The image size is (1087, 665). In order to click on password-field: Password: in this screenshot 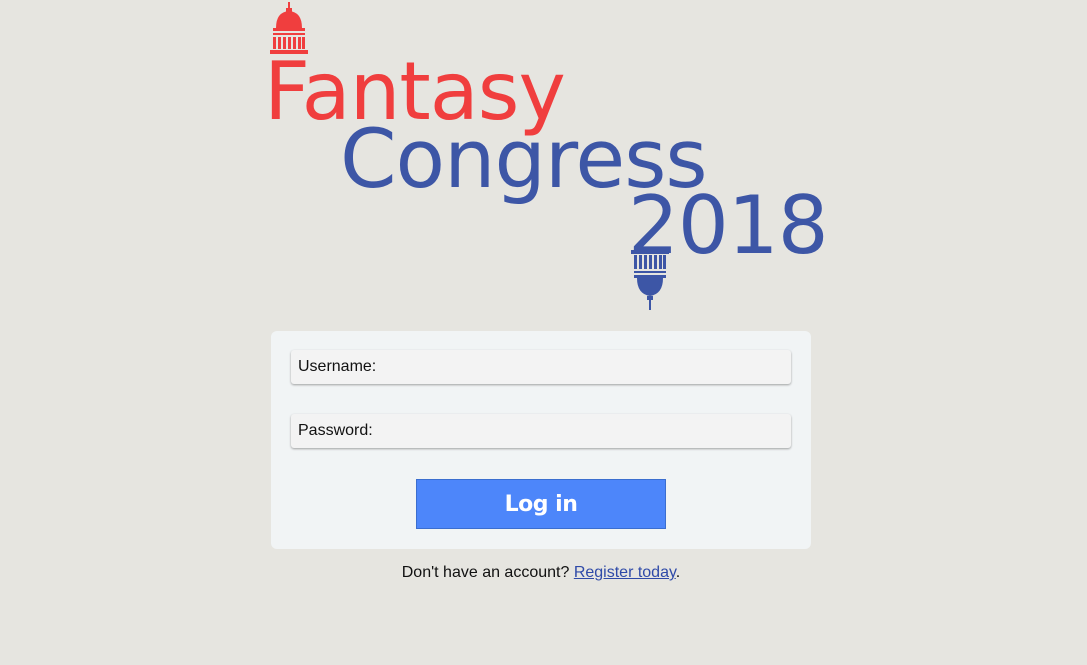, I will do `click(541, 431)`.